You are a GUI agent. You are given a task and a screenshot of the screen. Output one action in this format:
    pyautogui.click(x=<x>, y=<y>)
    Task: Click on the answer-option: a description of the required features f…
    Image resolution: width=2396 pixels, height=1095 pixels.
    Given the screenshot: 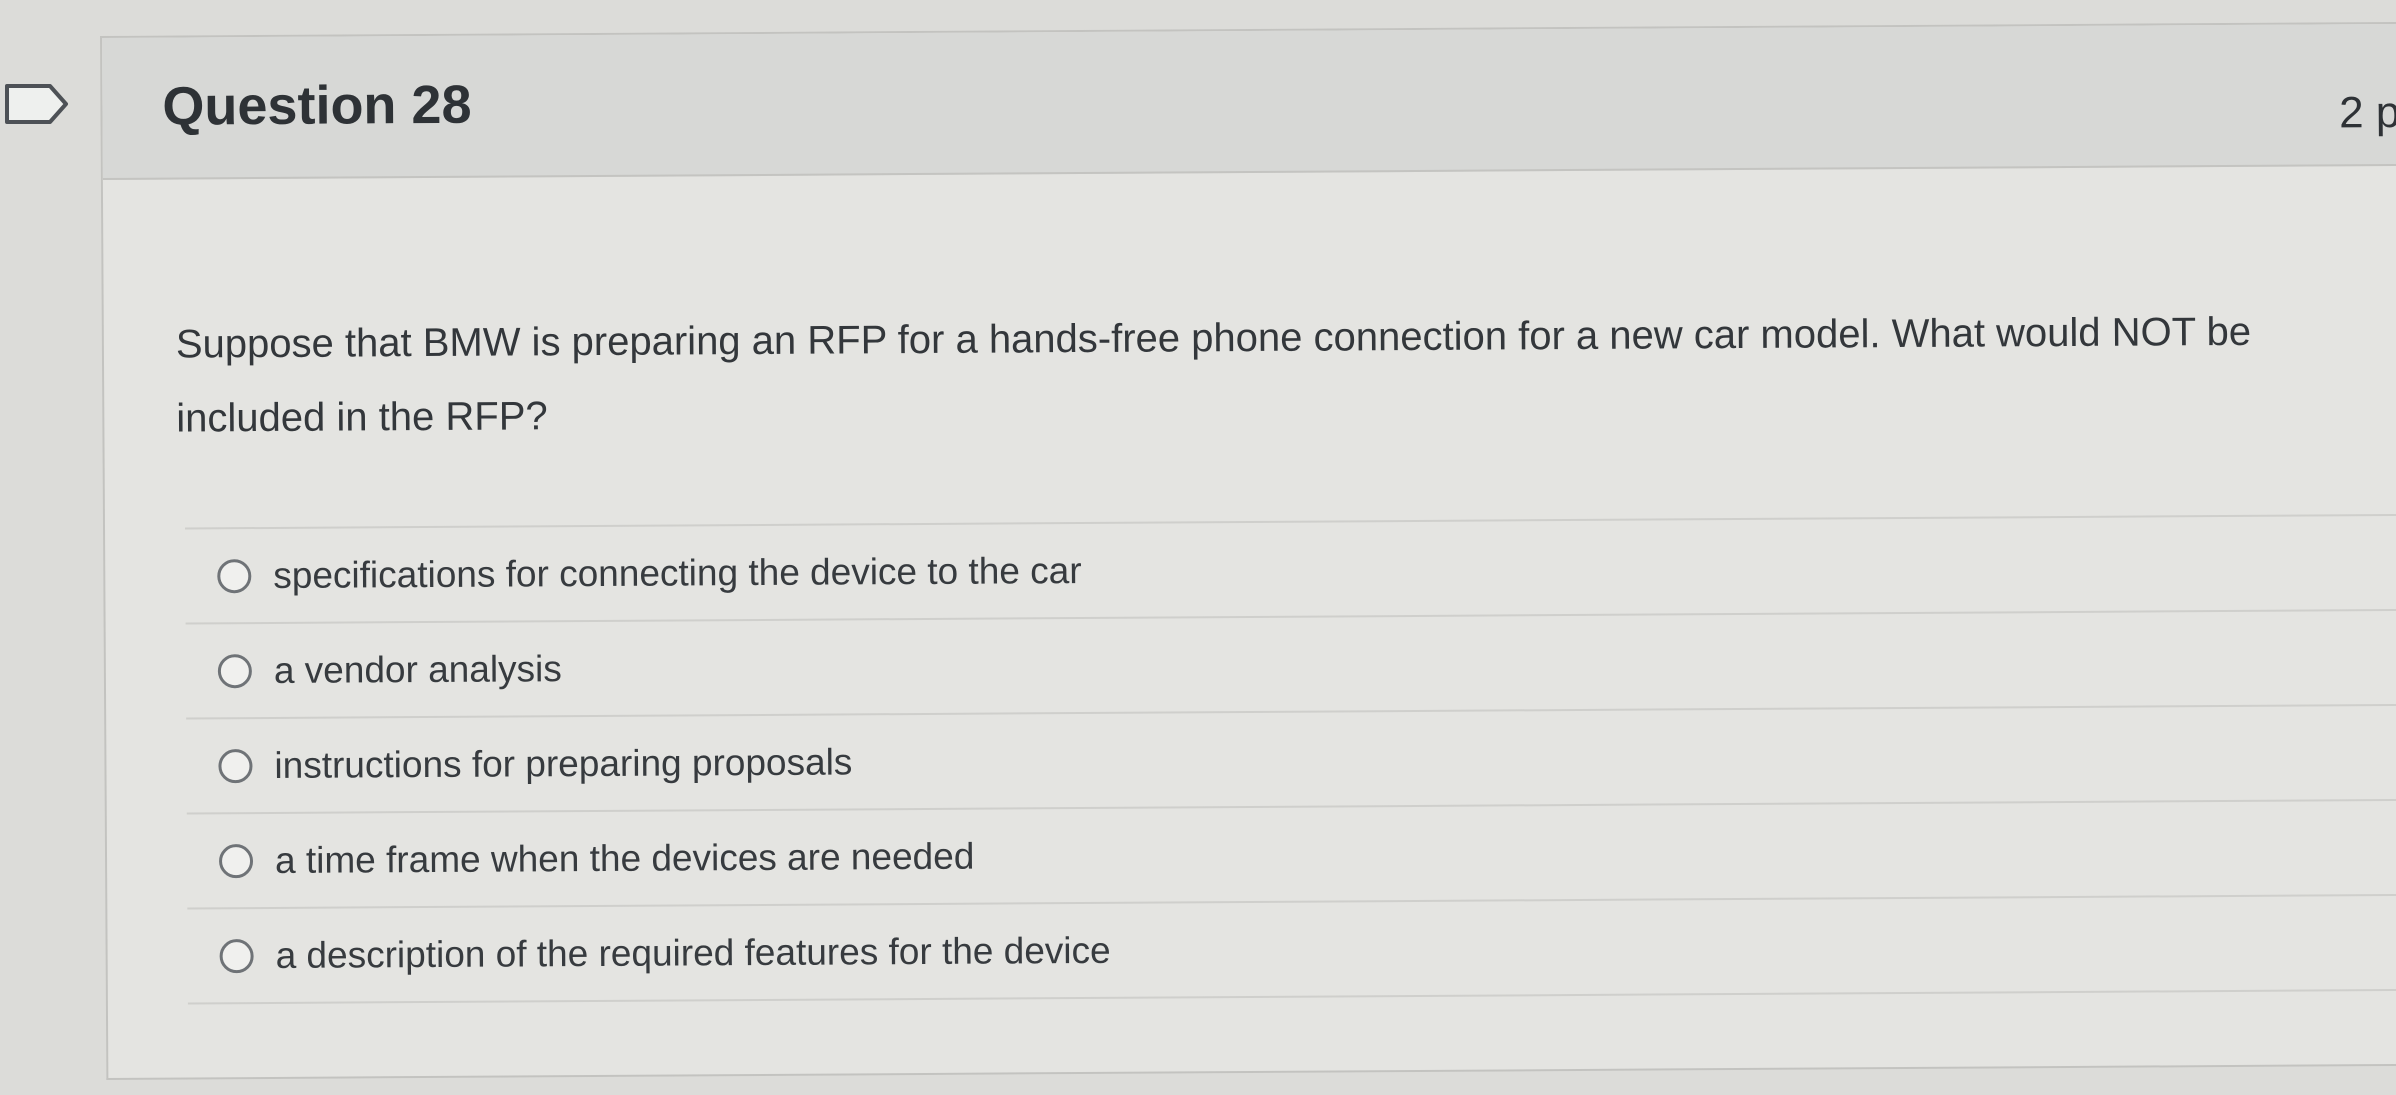 What is the action you would take?
    pyautogui.click(x=1291, y=949)
    